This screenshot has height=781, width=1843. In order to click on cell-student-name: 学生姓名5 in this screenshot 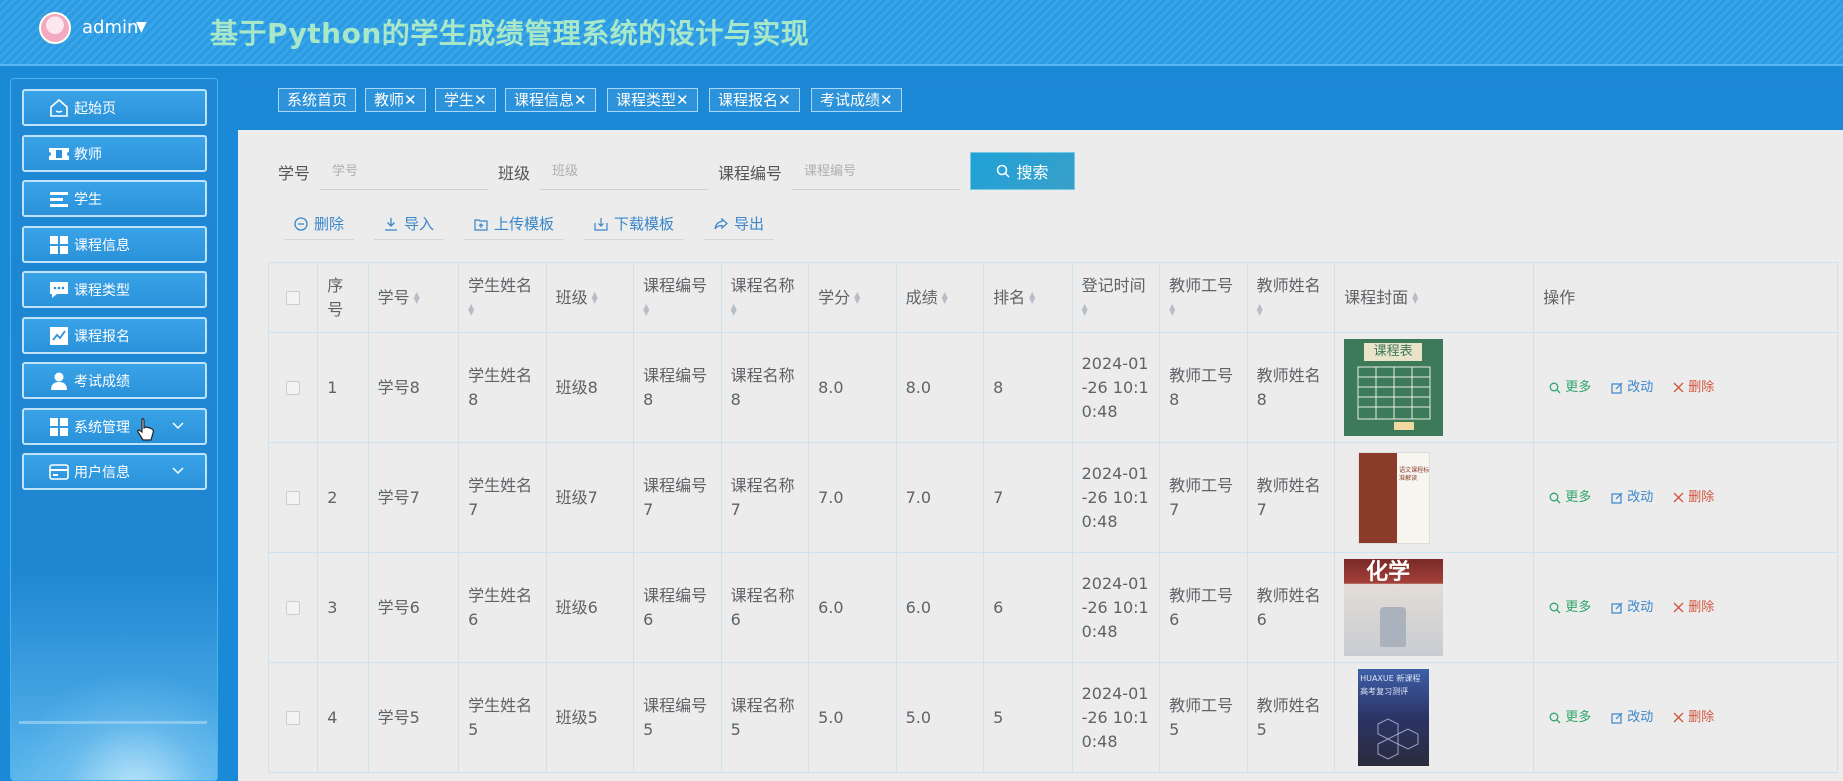, I will do `click(502, 717)`.